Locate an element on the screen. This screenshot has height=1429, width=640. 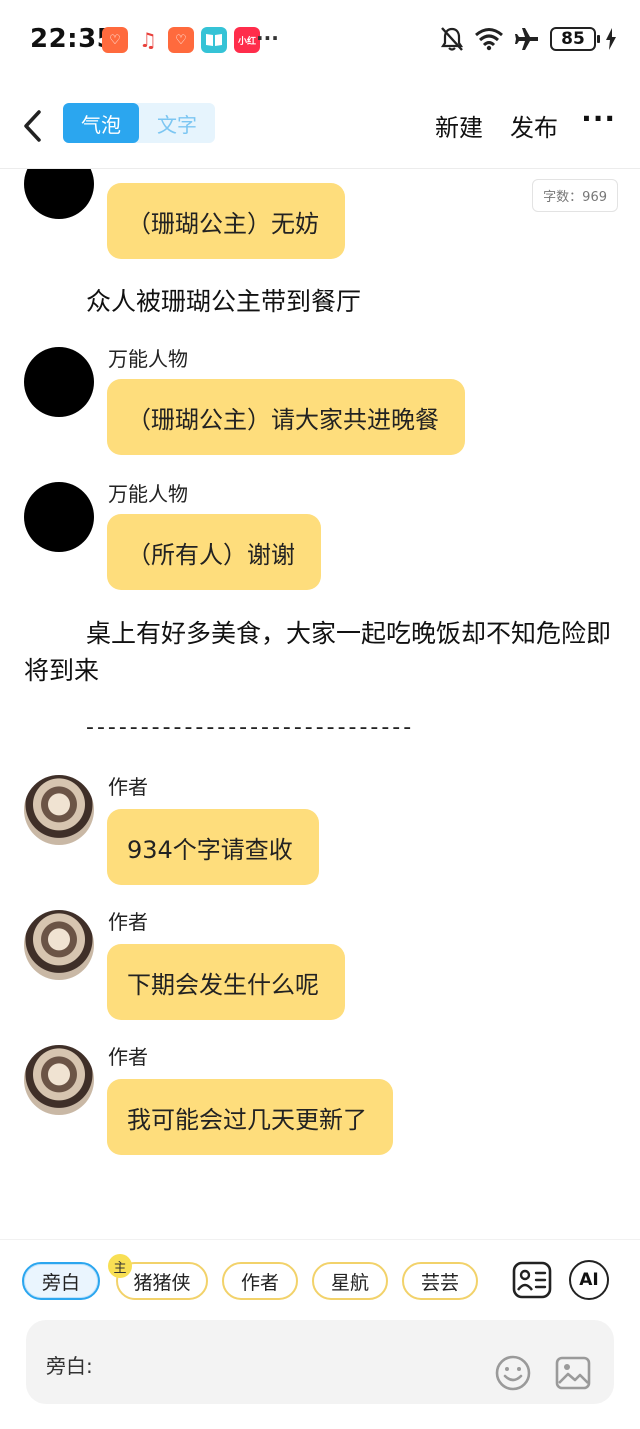
status-right: 85 is located at coordinates (528, 39).